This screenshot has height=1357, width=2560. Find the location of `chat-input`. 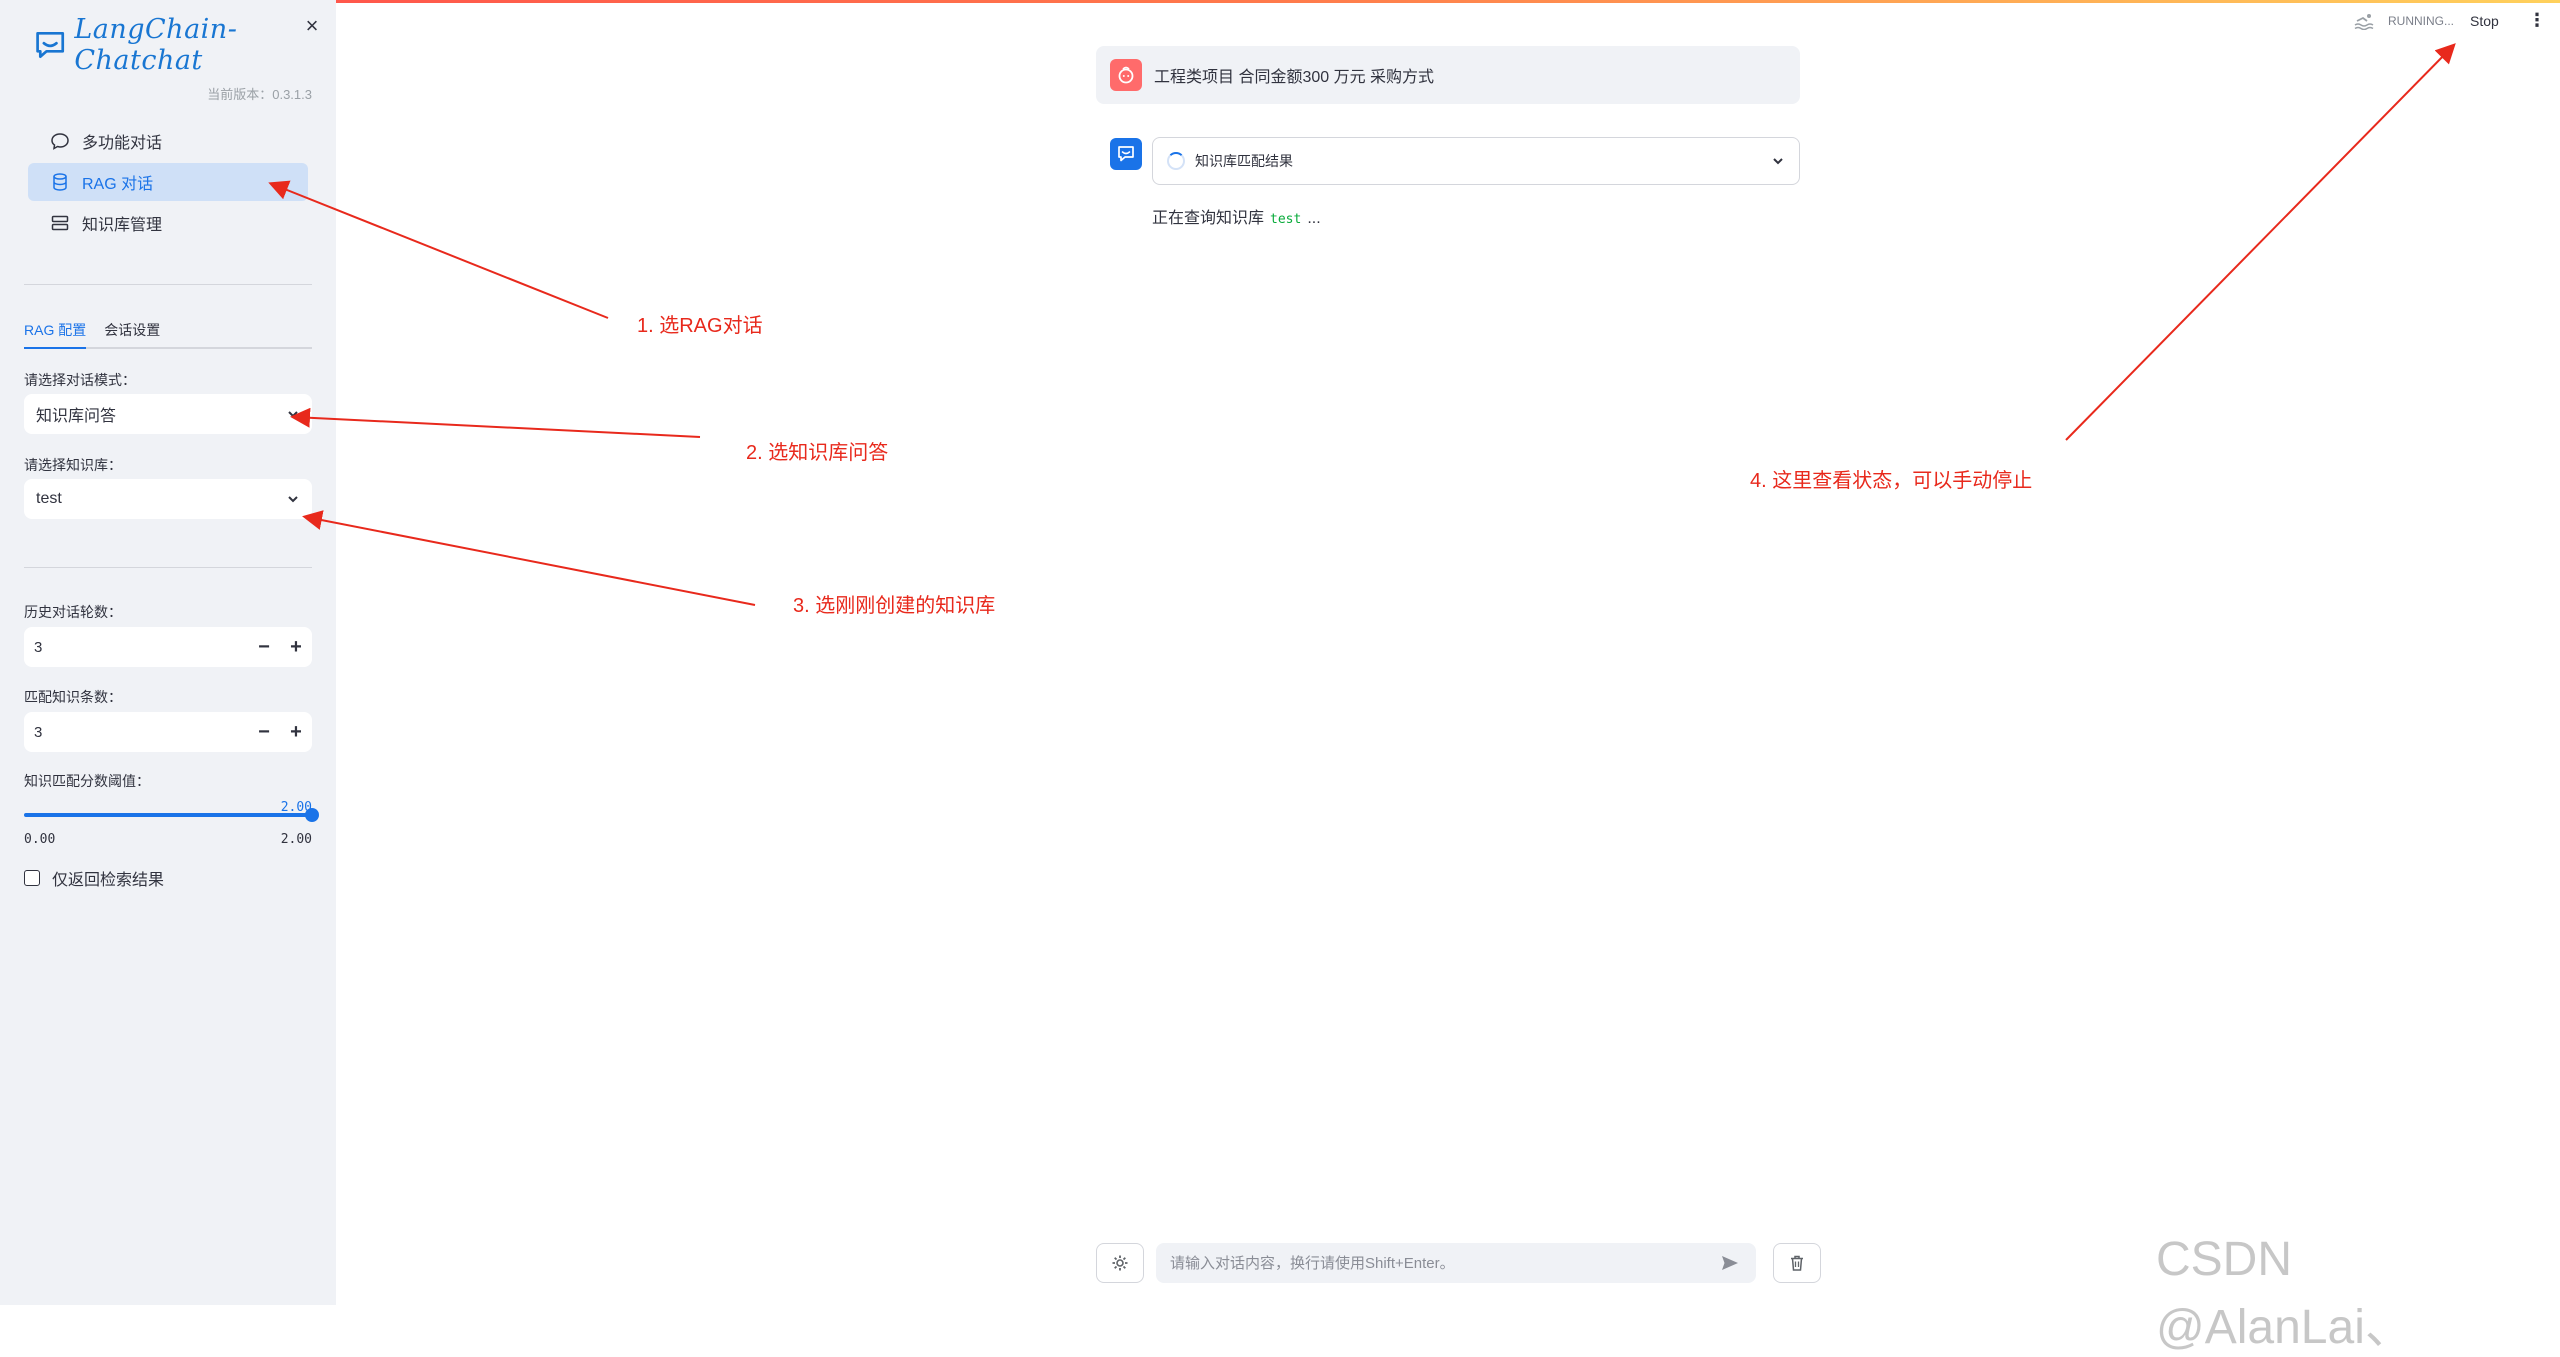

chat-input is located at coordinates (1442, 1263).